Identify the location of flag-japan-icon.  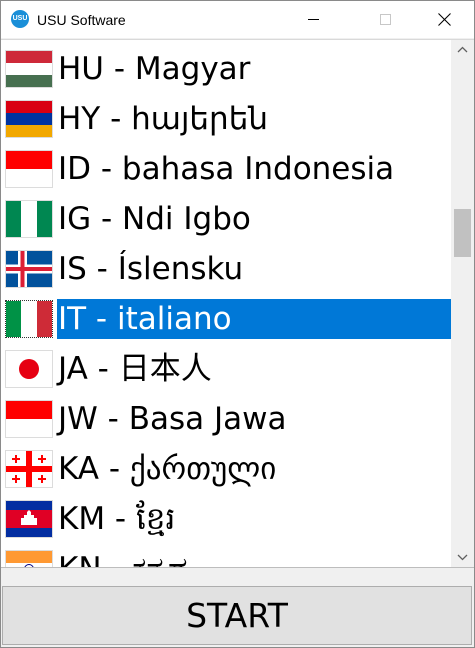
(29, 369).